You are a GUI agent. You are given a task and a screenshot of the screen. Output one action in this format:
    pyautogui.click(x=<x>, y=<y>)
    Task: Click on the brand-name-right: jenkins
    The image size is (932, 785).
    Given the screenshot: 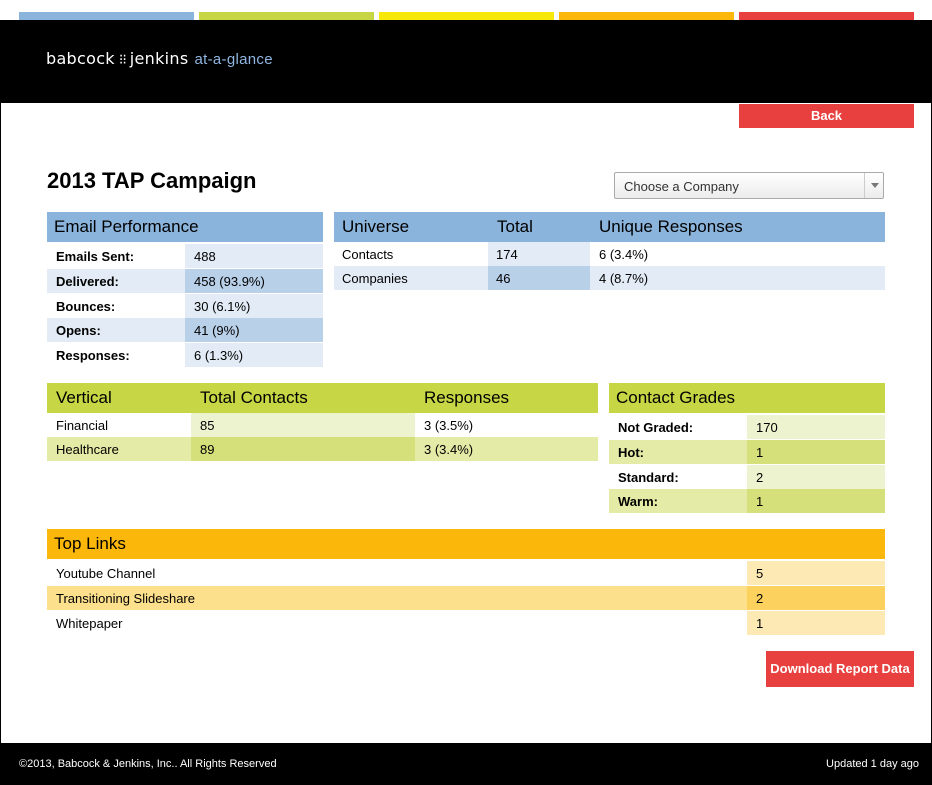 What is the action you would take?
    pyautogui.click(x=159, y=58)
    